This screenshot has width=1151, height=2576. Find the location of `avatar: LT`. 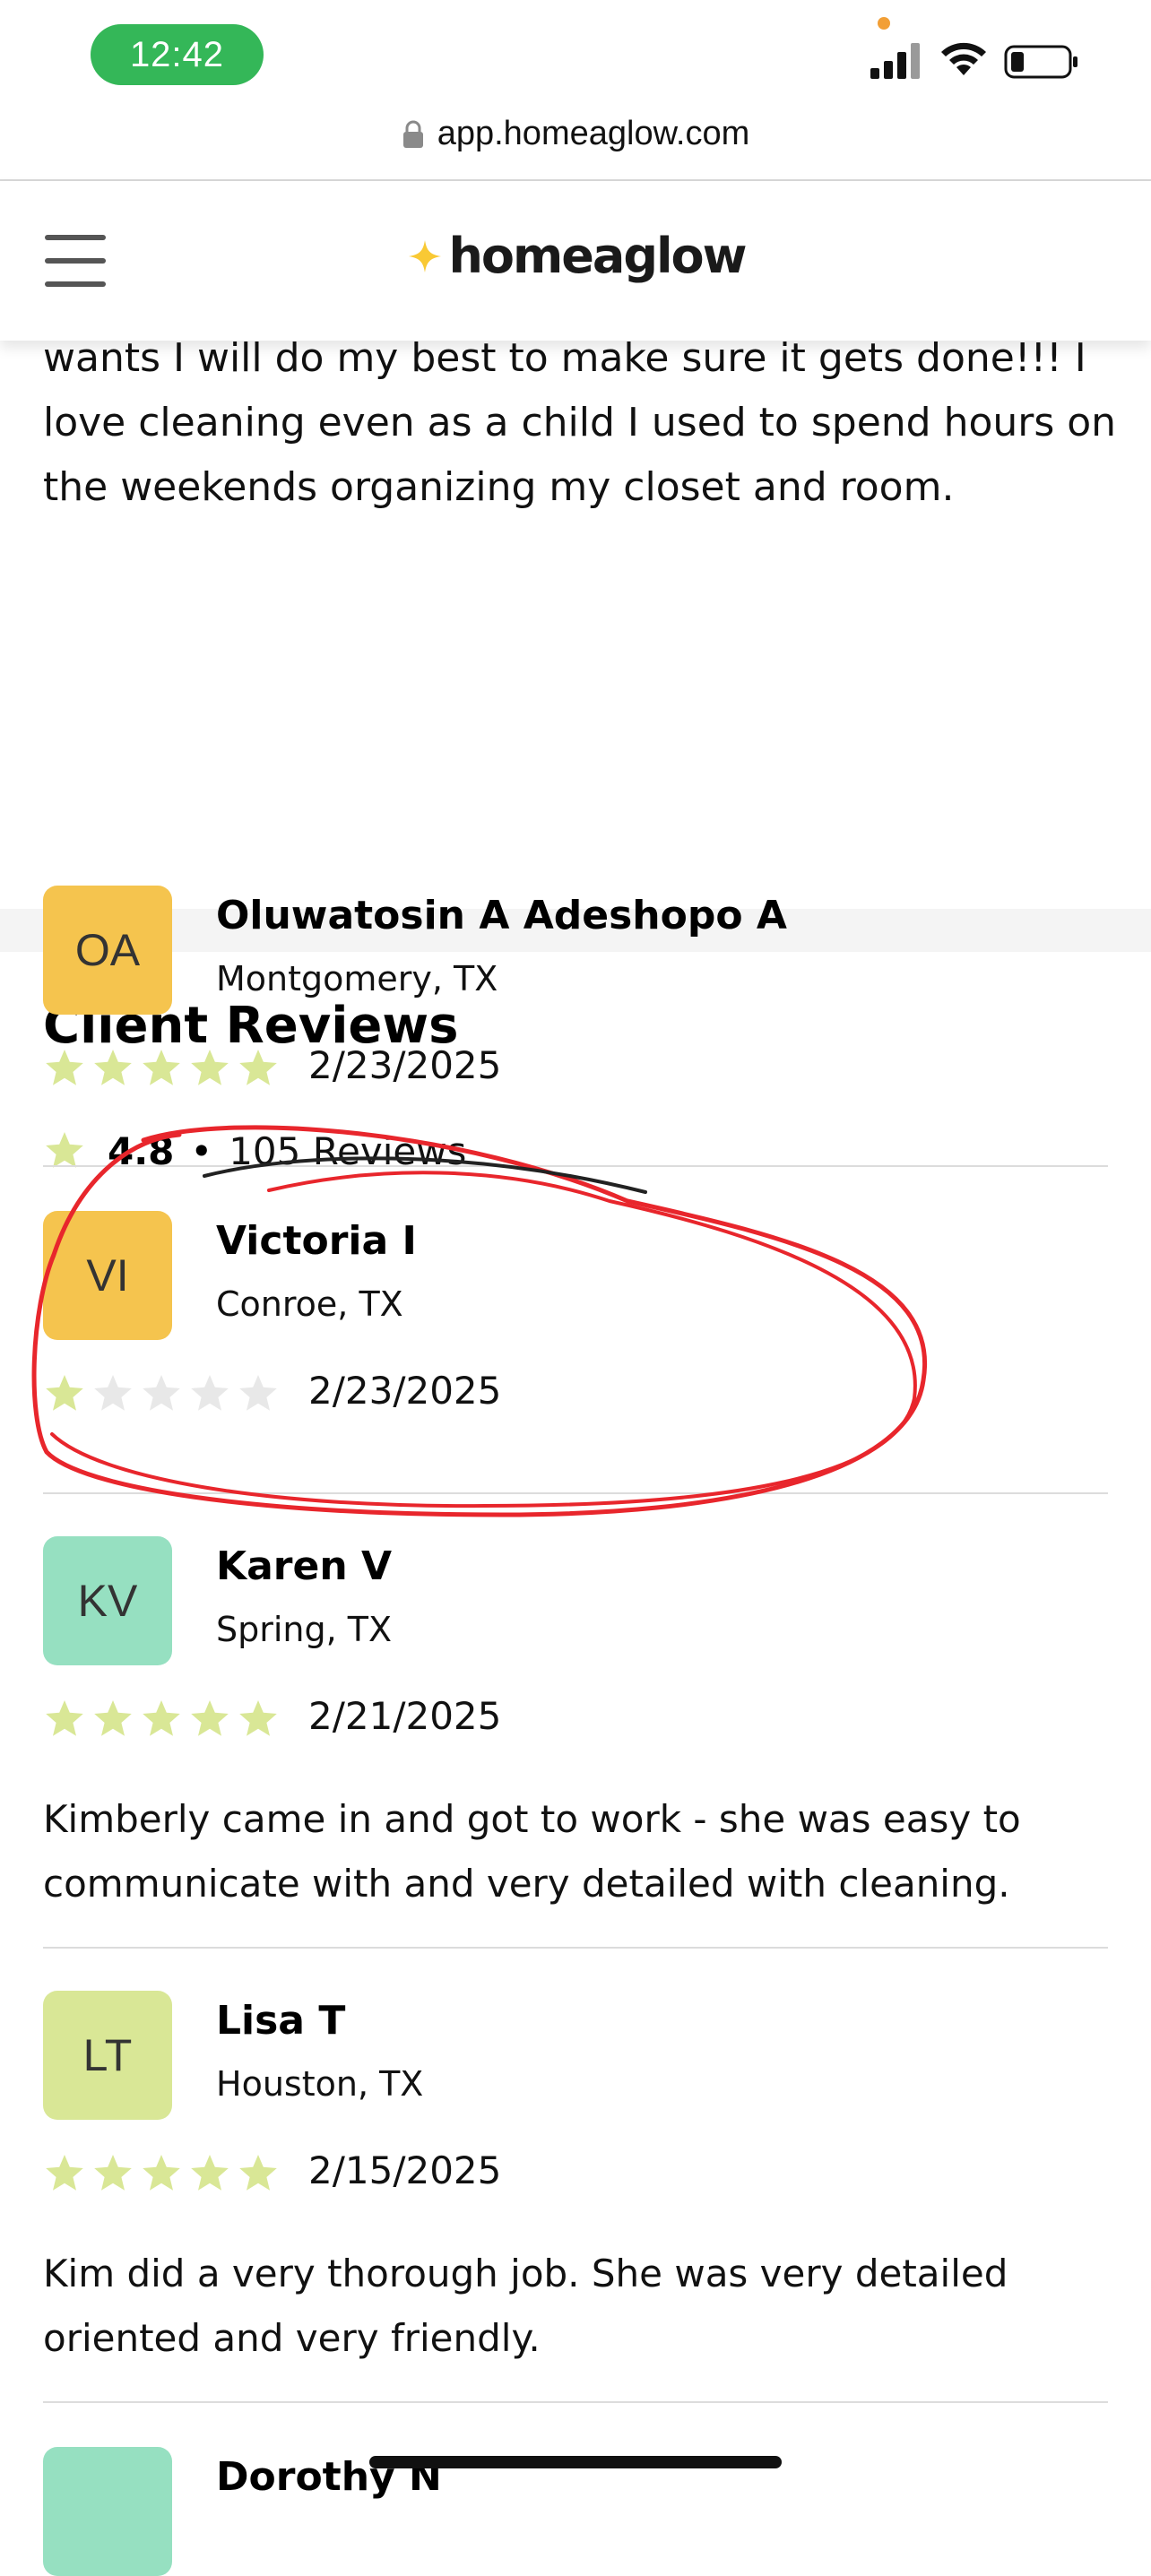

avatar: LT is located at coordinates (107, 2055).